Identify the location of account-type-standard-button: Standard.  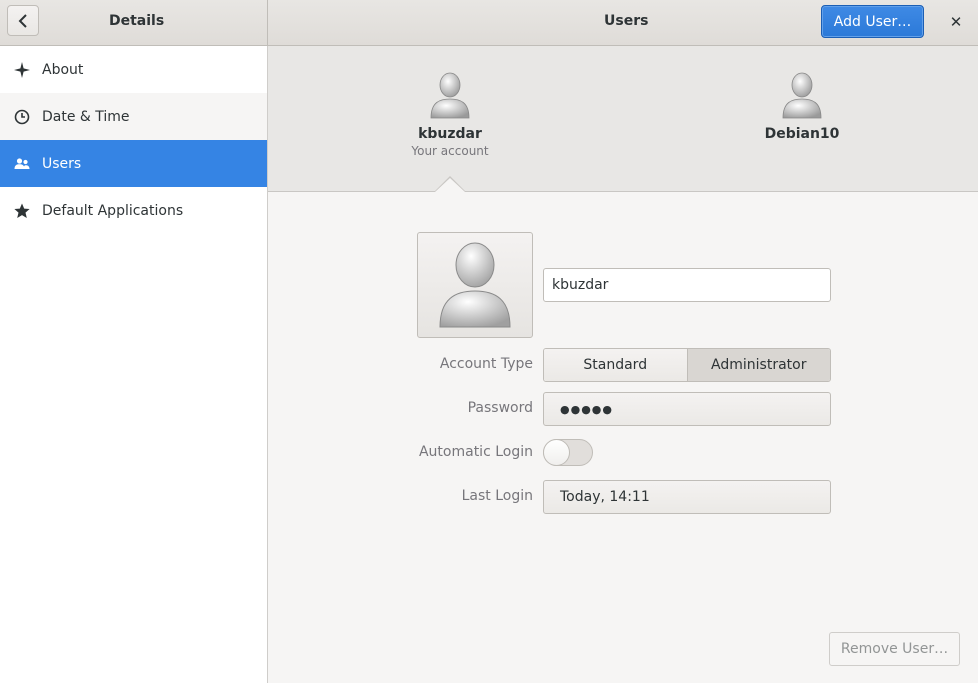
(616, 365).